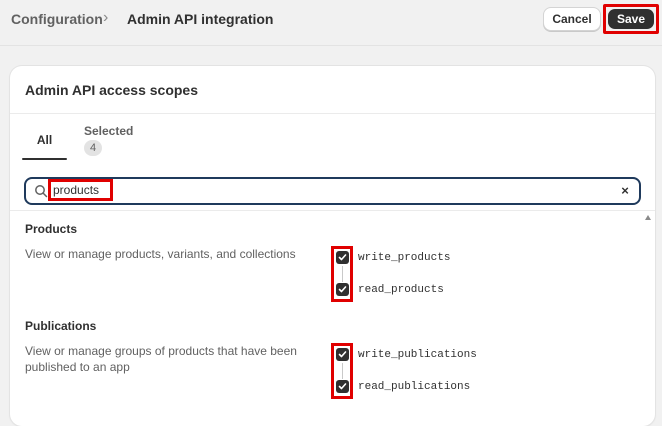 The width and height of the screenshot is (662, 426). I want to click on save-button-highlight: Save, so click(631, 19).